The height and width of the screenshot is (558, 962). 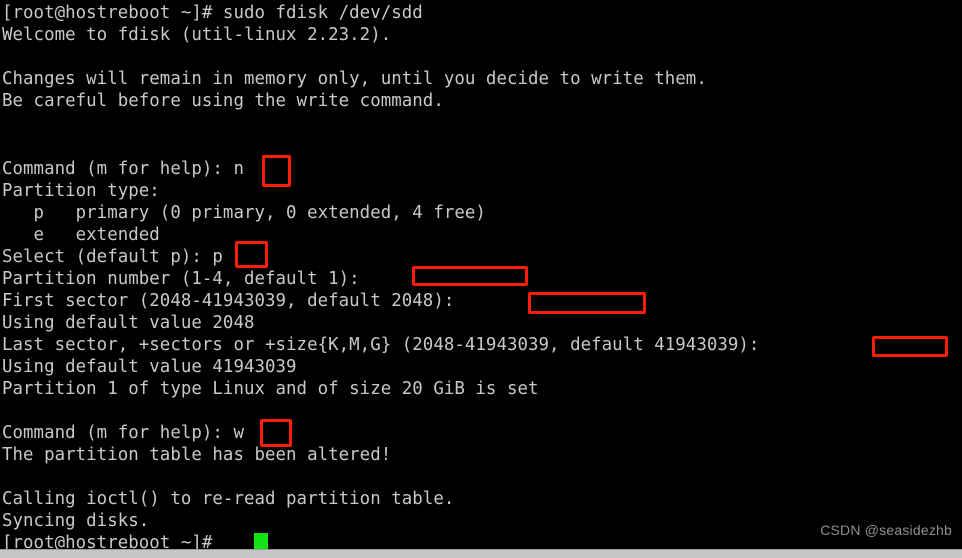 I want to click on annotation-box-first-sector-input, so click(x=587, y=303).